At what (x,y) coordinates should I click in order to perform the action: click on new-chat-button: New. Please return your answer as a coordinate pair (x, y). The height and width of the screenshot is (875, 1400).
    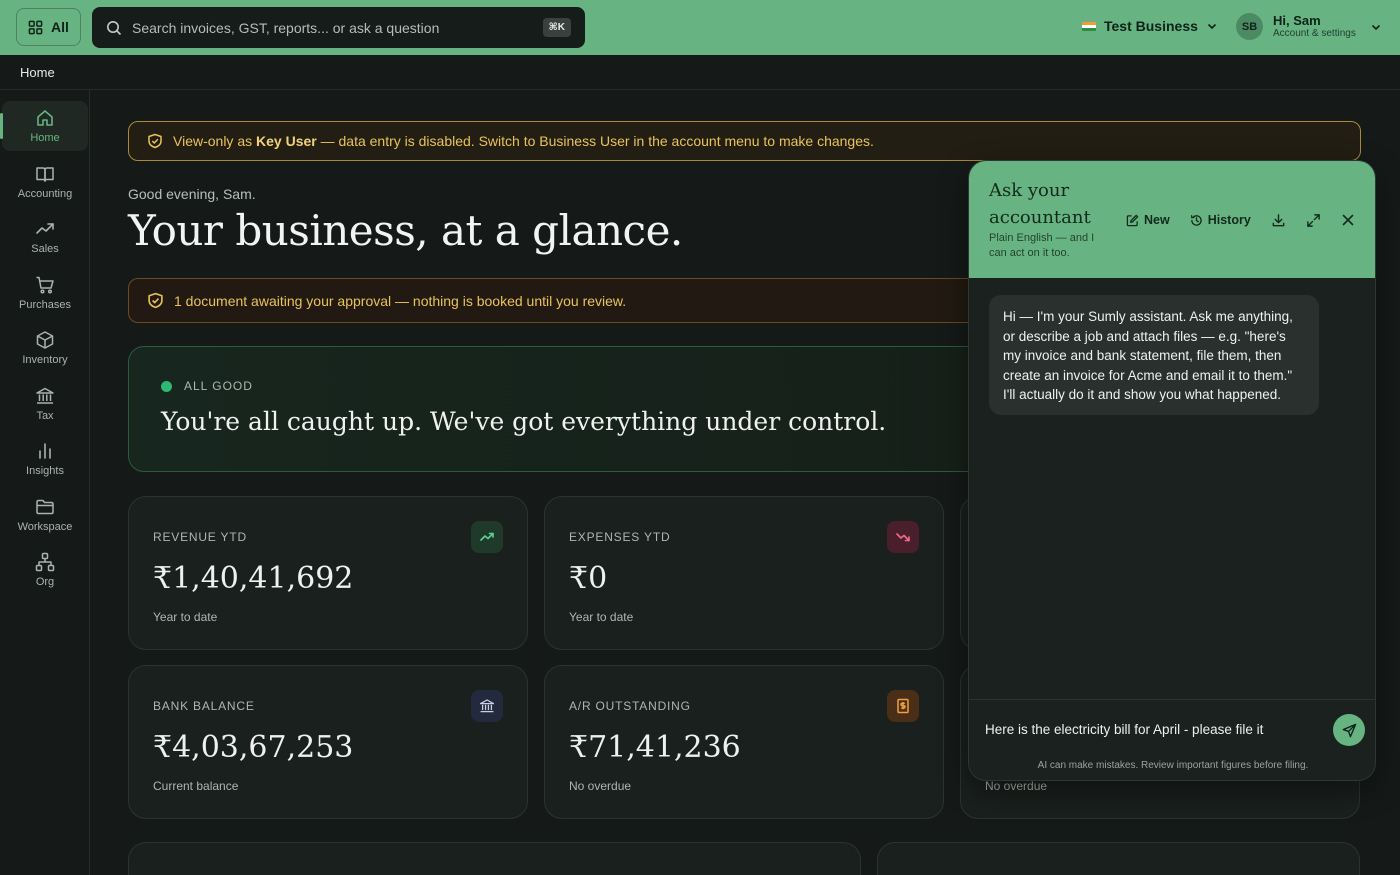
    Looking at the image, I should click on (1148, 220).